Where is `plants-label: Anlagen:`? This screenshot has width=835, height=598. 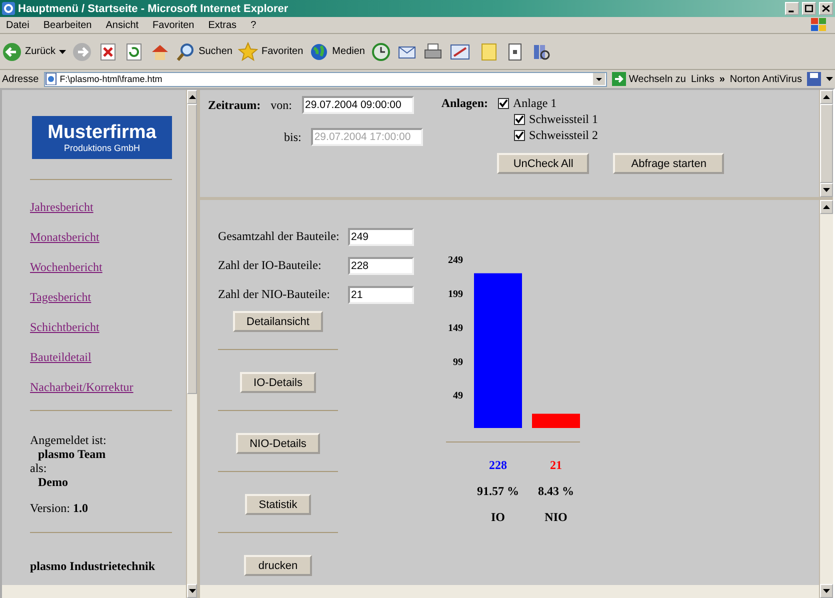 plants-label: Anlagen: is located at coordinates (464, 103).